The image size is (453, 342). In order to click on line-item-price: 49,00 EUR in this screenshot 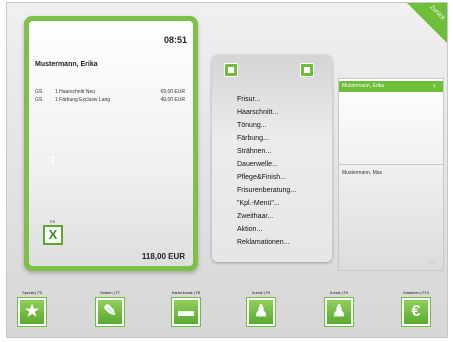, I will do `click(172, 100)`.